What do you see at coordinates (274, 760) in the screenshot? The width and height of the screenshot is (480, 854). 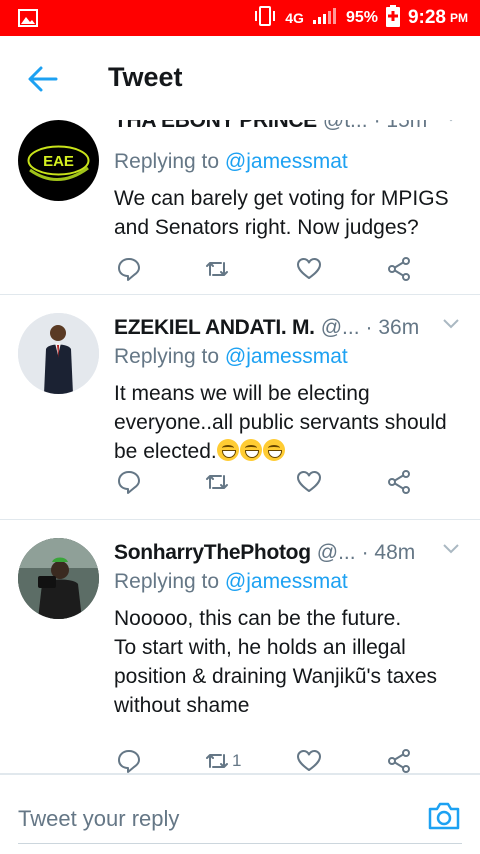 I see `tweet-actions: 1` at bounding box center [274, 760].